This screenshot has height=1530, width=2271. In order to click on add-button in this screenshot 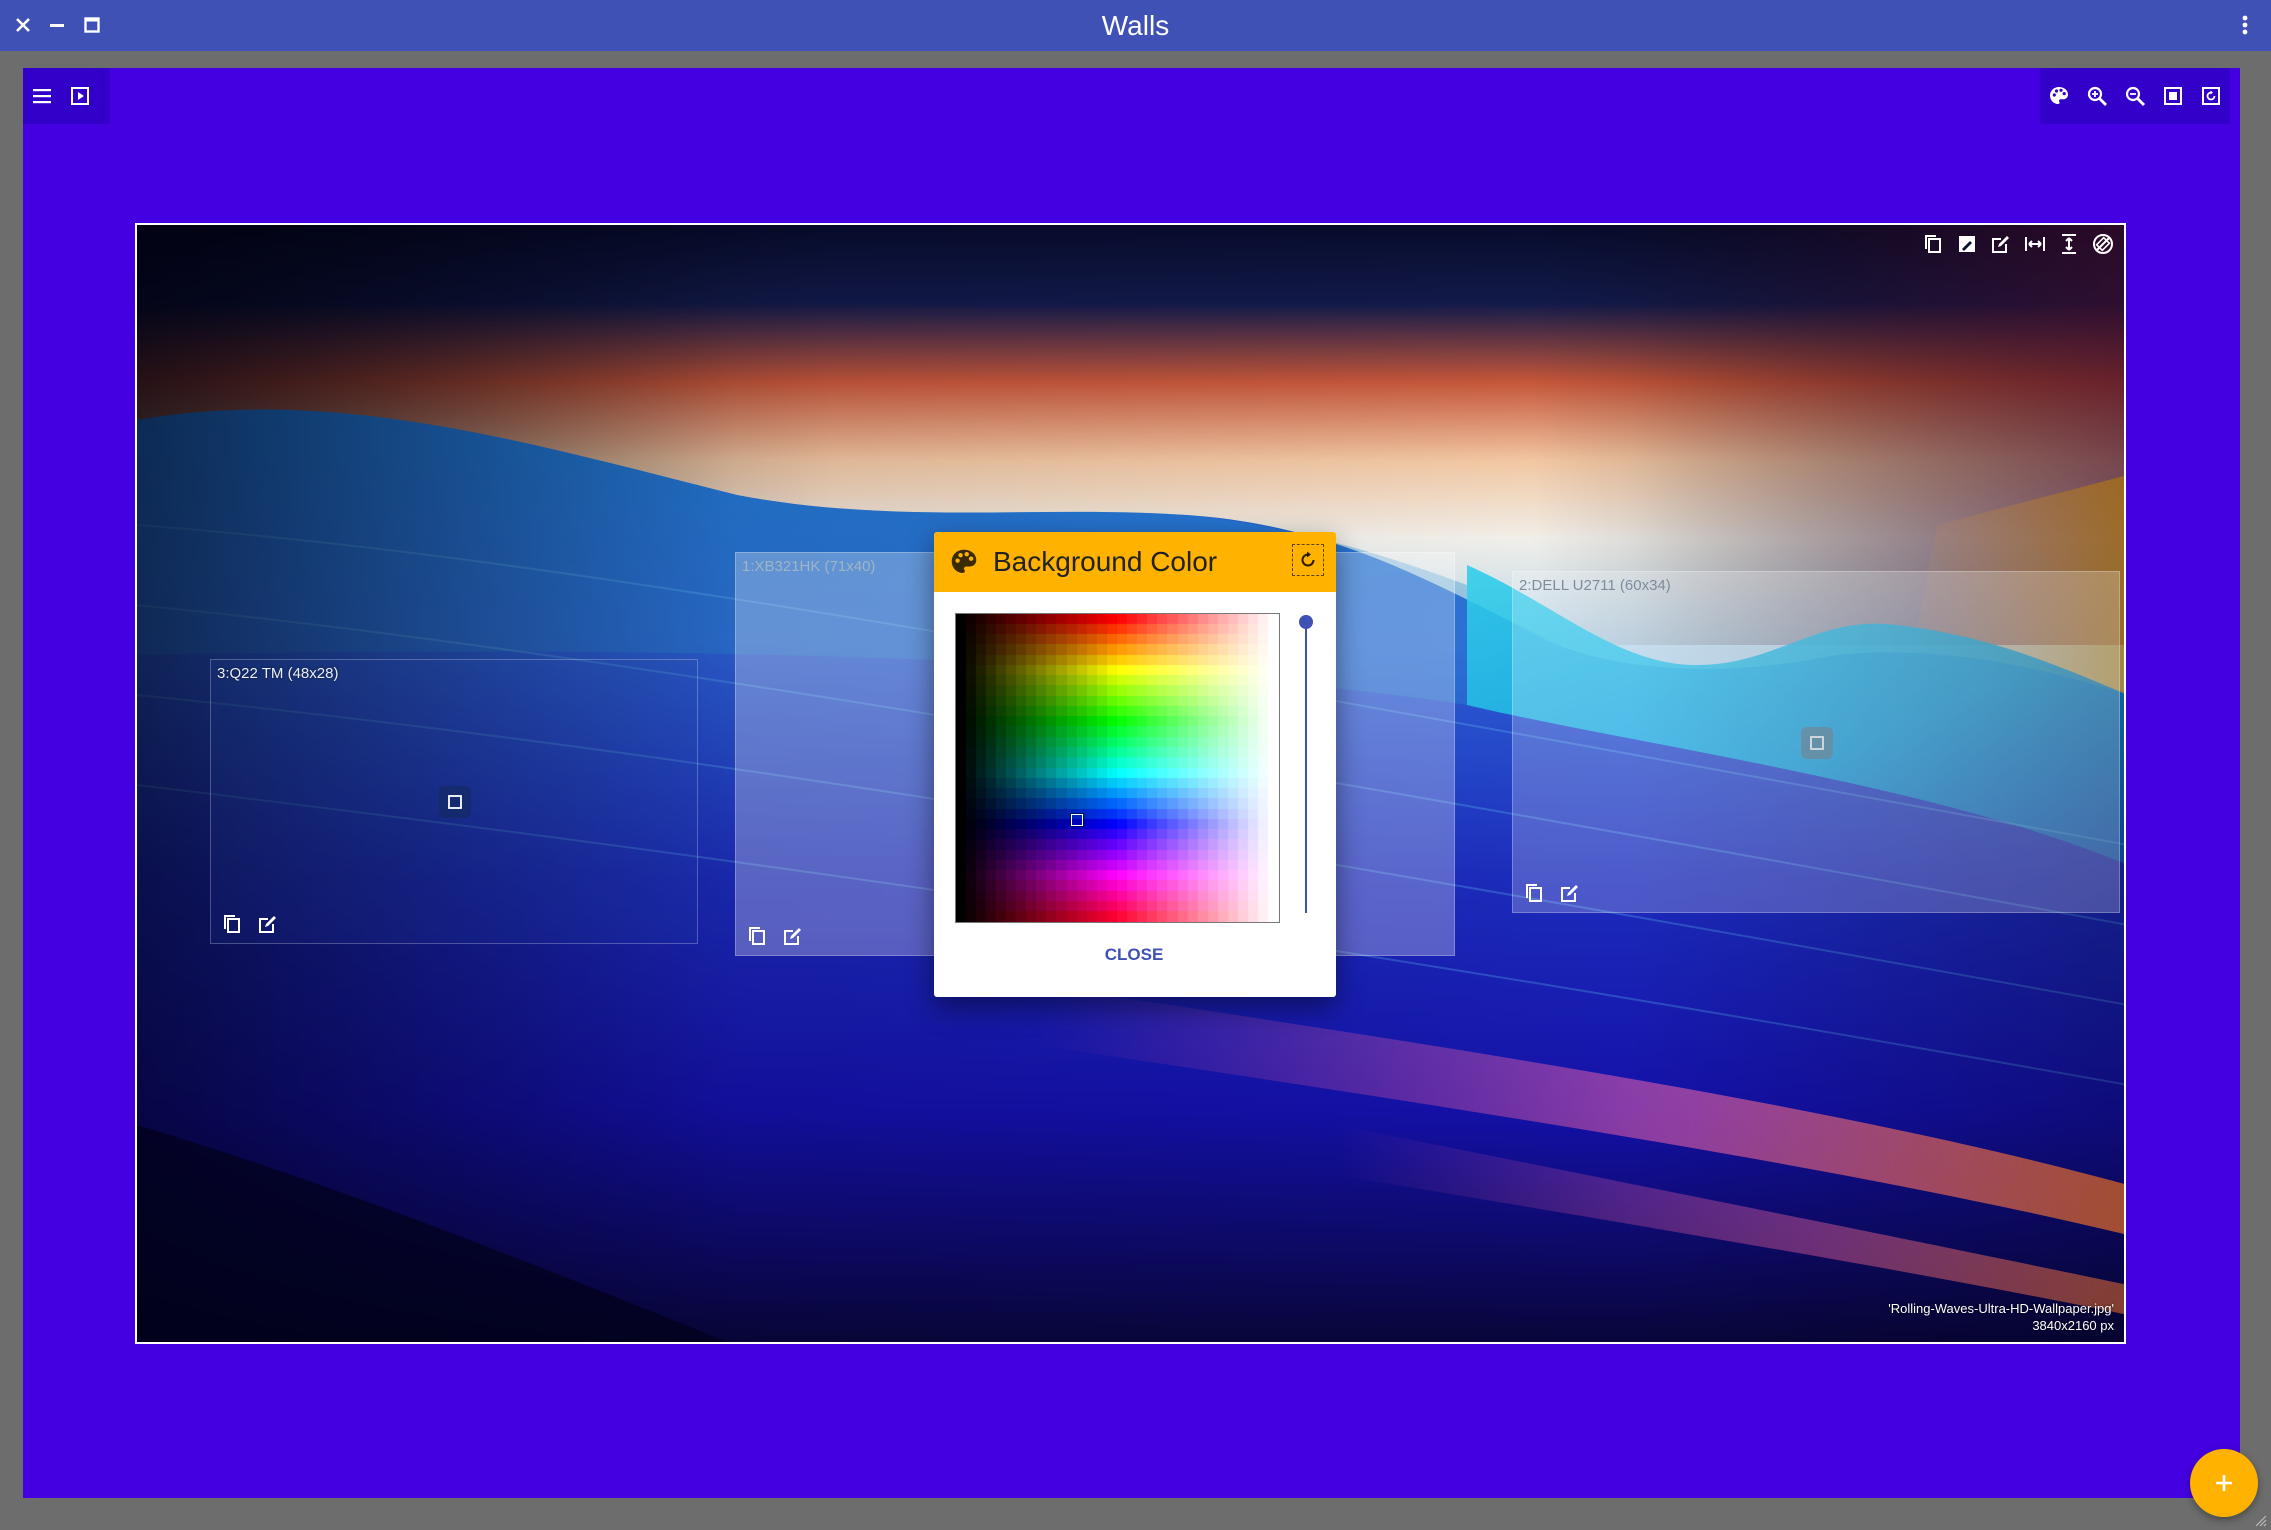, I will do `click(2224, 1483)`.